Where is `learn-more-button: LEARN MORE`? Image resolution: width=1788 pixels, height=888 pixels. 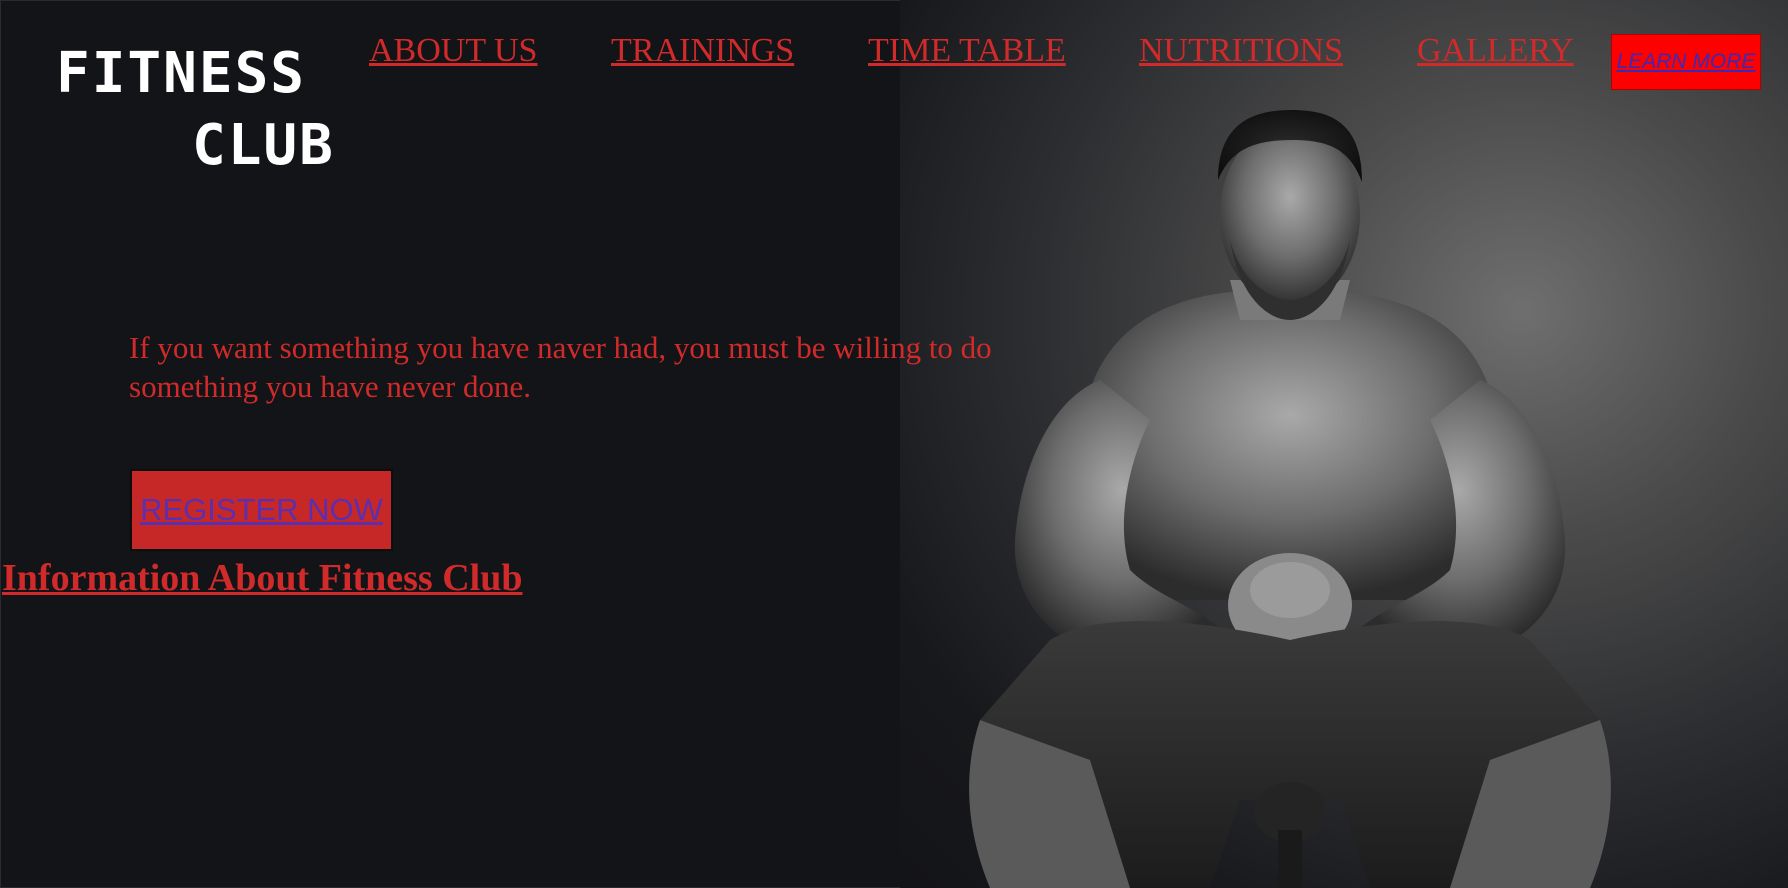 learn-more-button: LEARN MORE is located at coordinates (1686, 62).